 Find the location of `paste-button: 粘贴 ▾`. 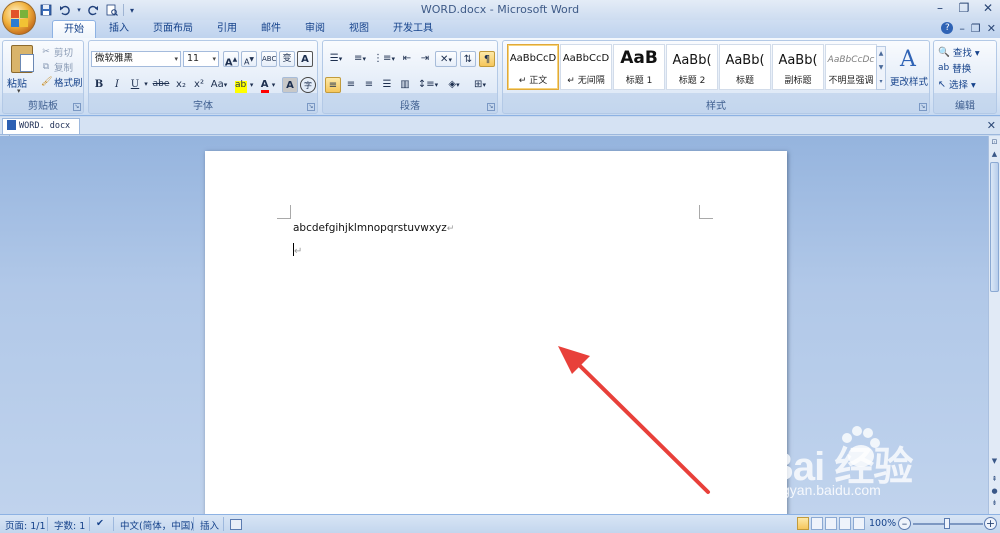

paste-button: 粘贴 ▾ is located at coordinates (20, 71).